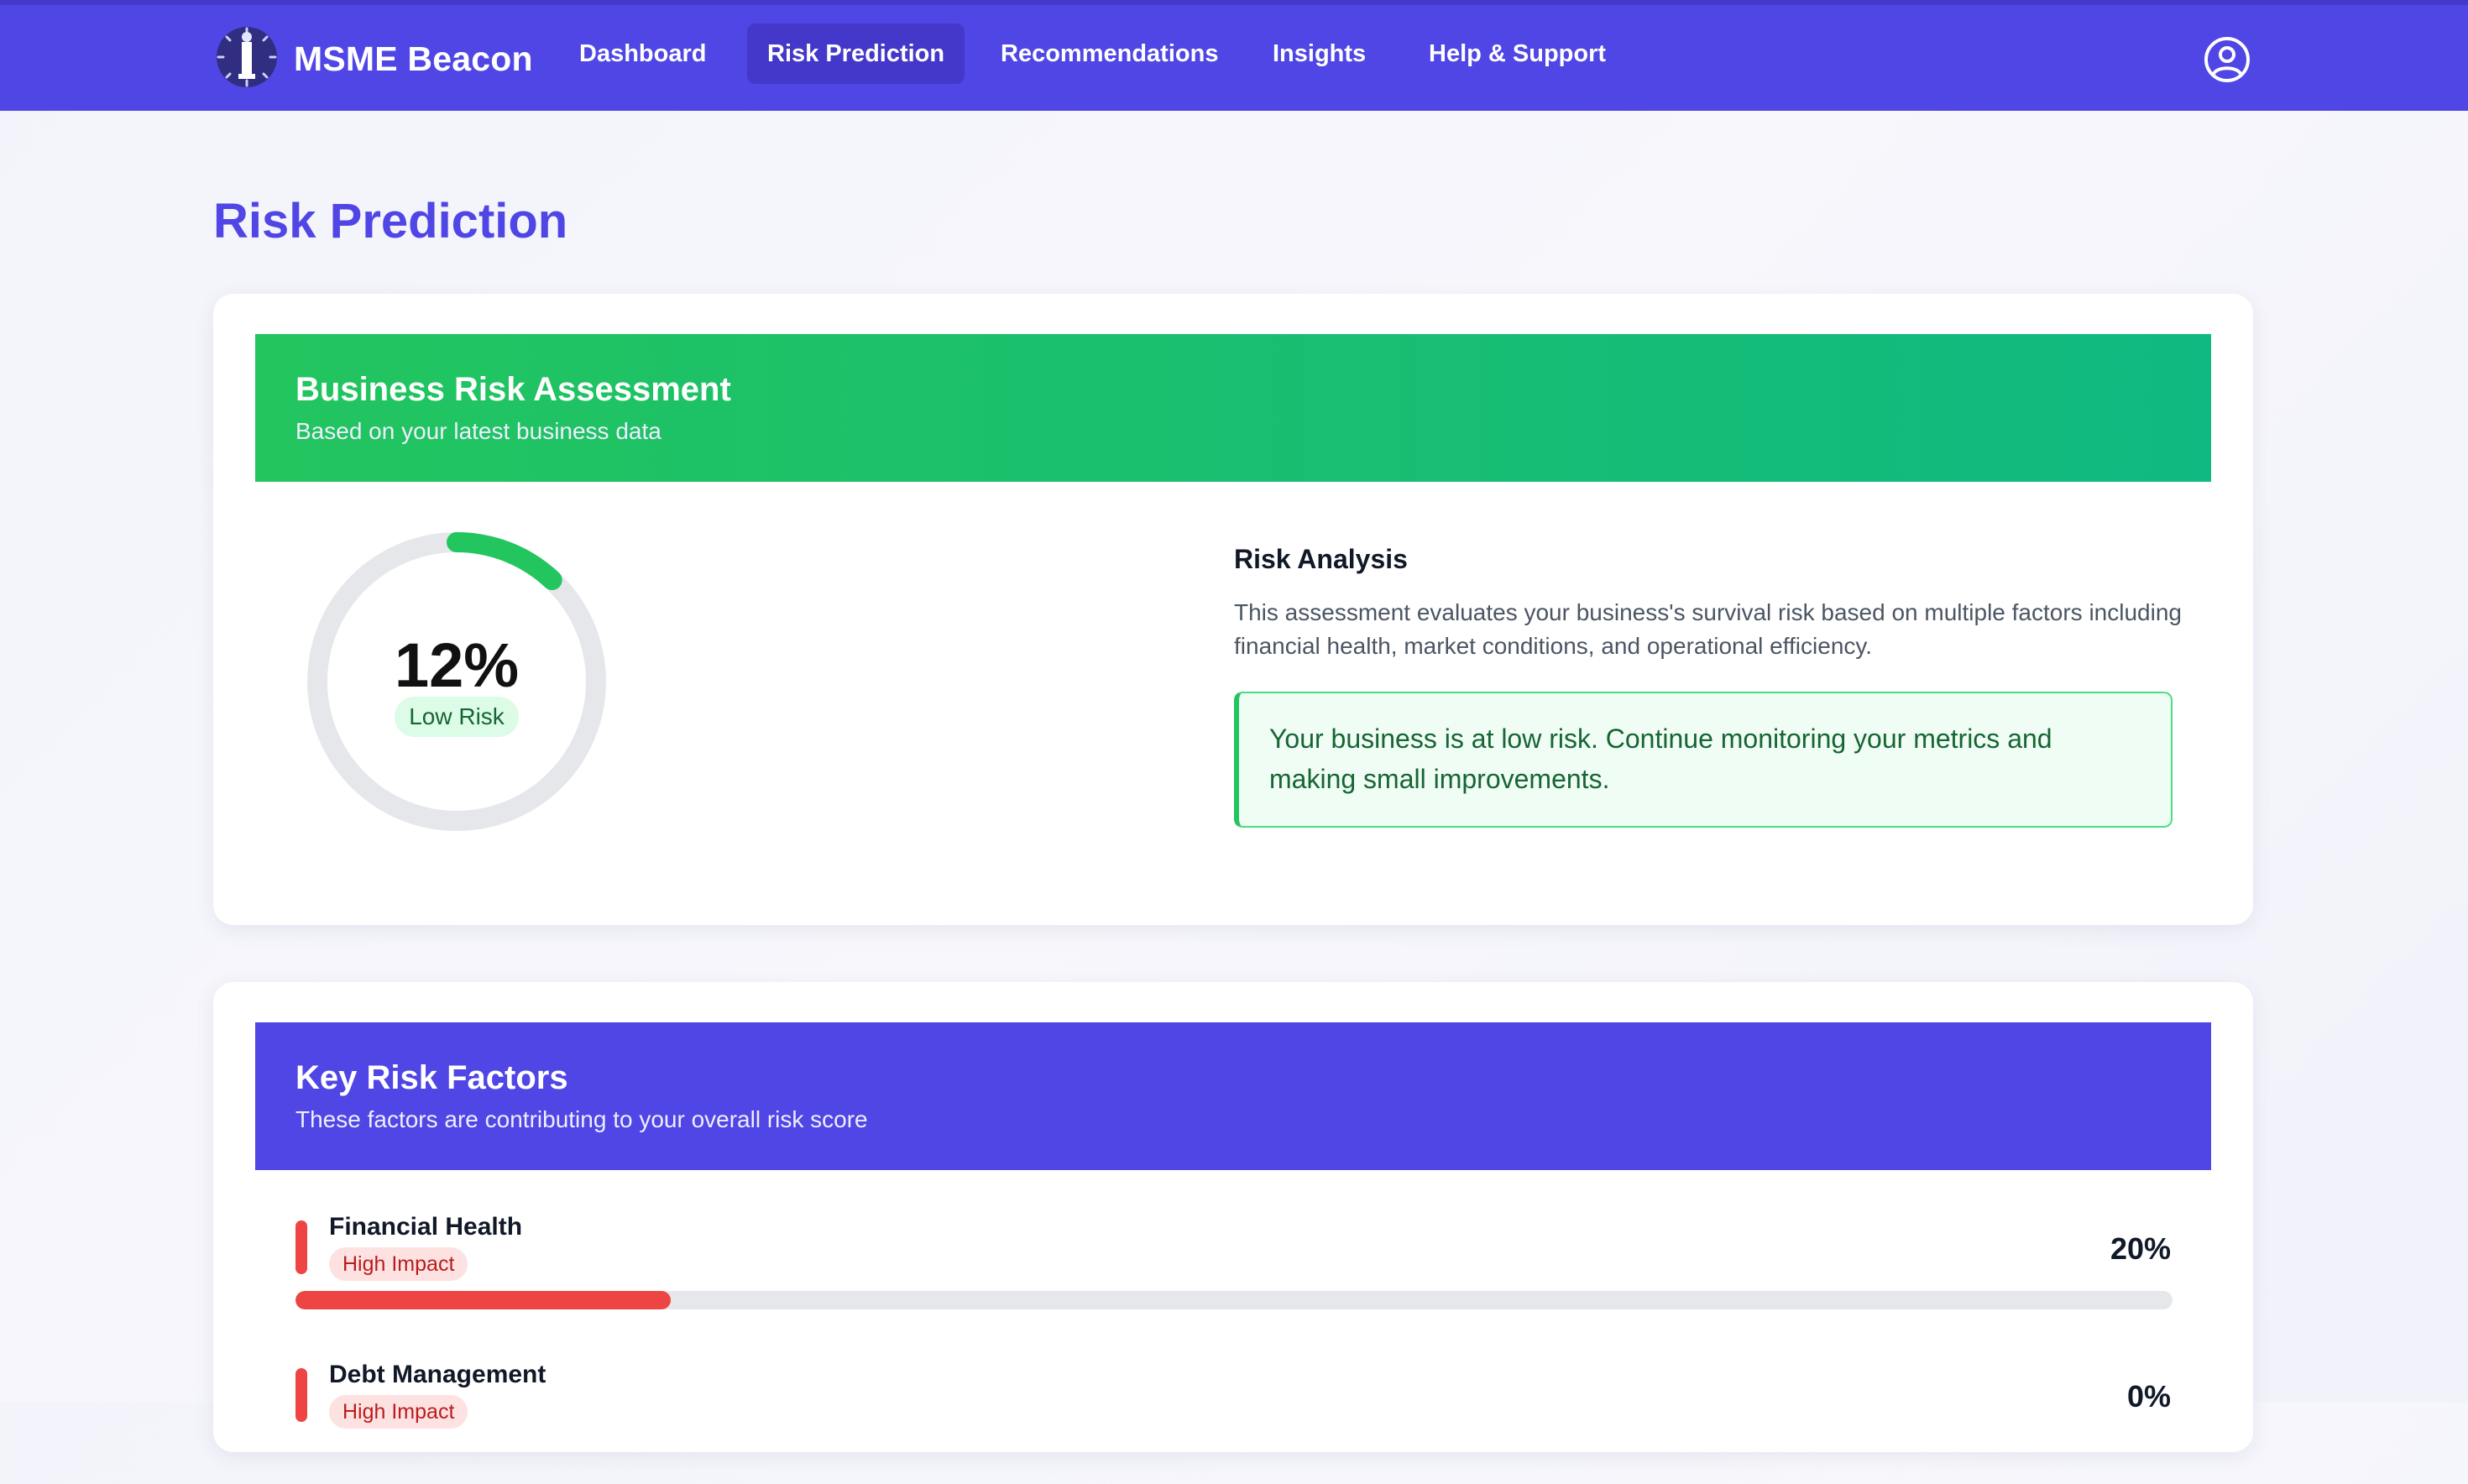 Image resolution: width=2468 pixels, height=1484 pixels. I want to click on risk-factor-row: Debt Management High Impact 0%, so click(1233, 1421).